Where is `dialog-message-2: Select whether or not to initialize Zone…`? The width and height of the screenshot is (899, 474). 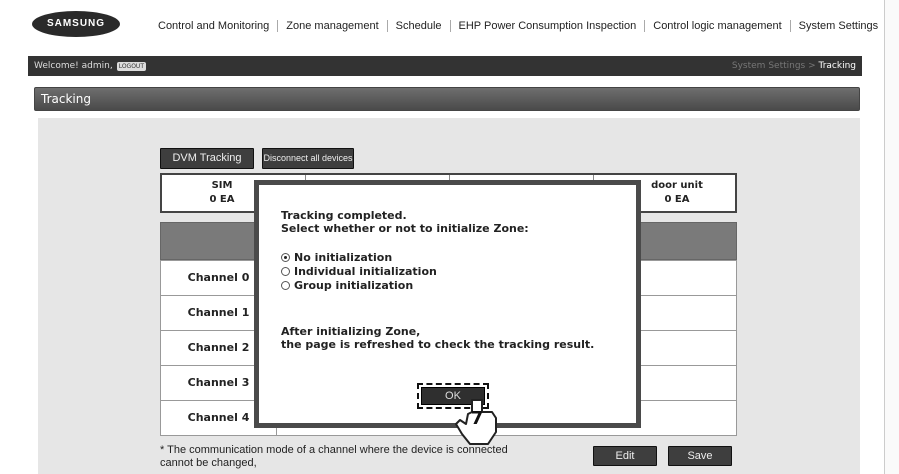 dialog-message-2: Select whether or not to initialize Zone… is located at coordinates (405, 228).